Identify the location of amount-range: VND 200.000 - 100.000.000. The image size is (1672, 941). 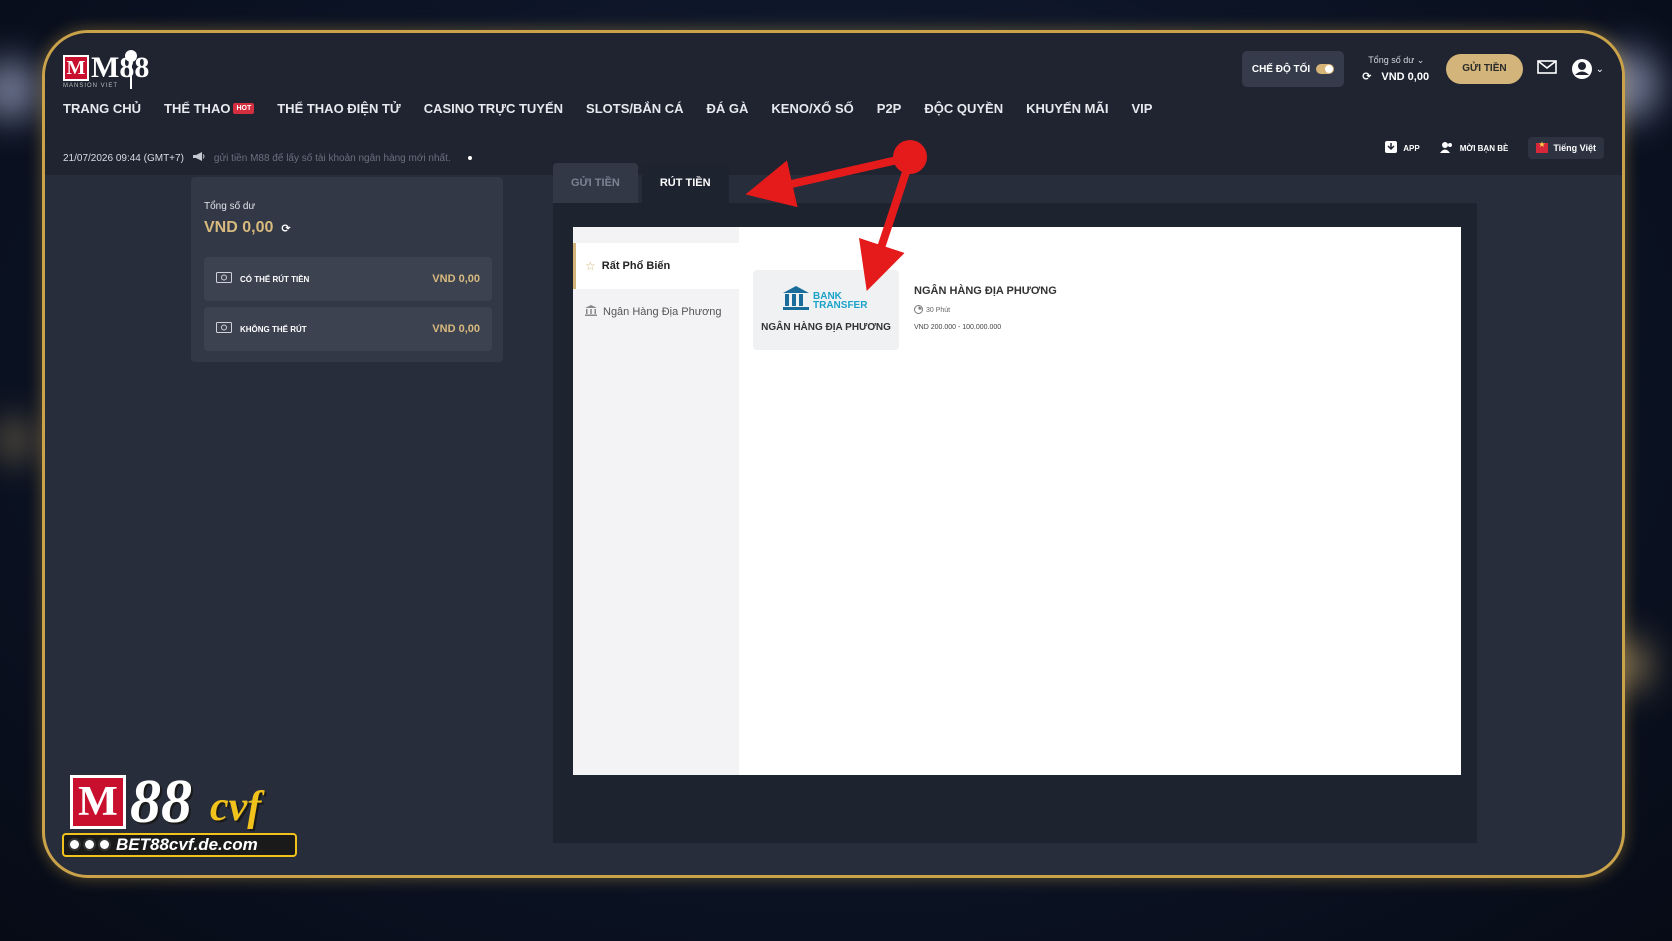
(958, 327).